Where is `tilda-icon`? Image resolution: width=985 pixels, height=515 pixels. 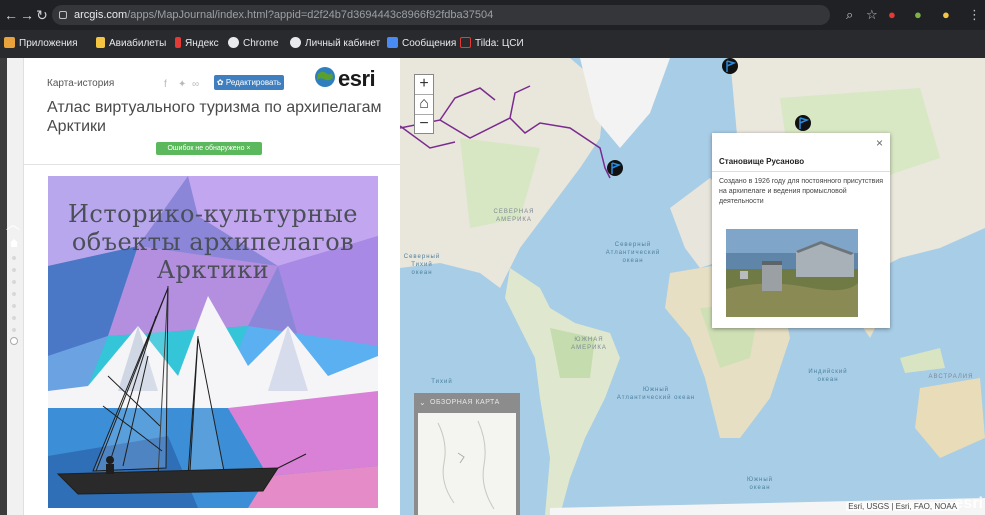
tilda-icon is located at coordinates (465, 42).